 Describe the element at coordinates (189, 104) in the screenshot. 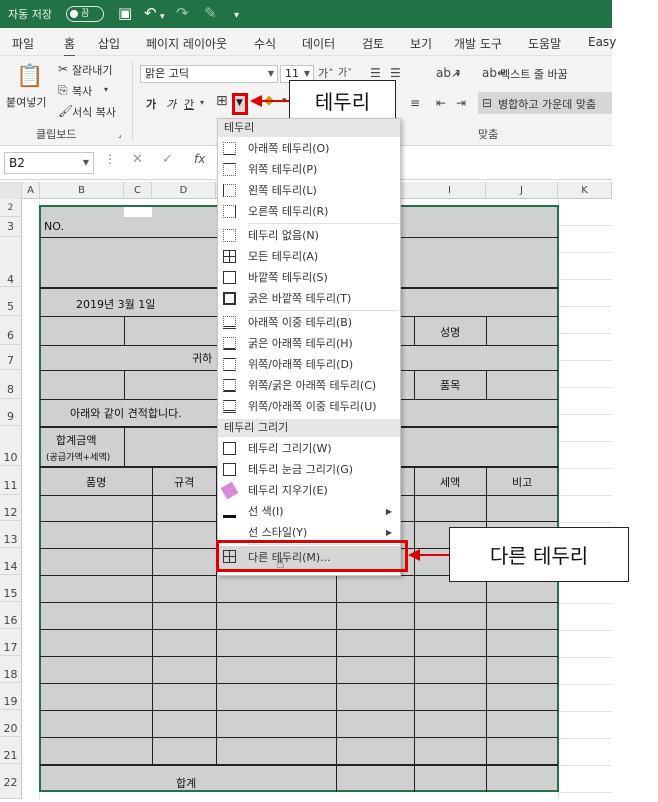

I see `underline-button: 간` at that location.